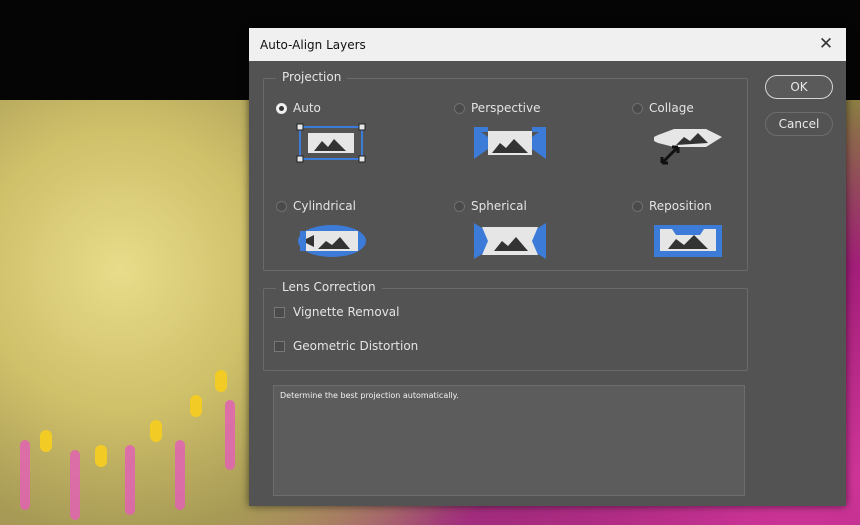 This screenshot has height=525, width=860. What do you see at coordinates (279, 312) in the screenshot?
I see `vignette-removal-checkbox` at bounding box center [279, 312].